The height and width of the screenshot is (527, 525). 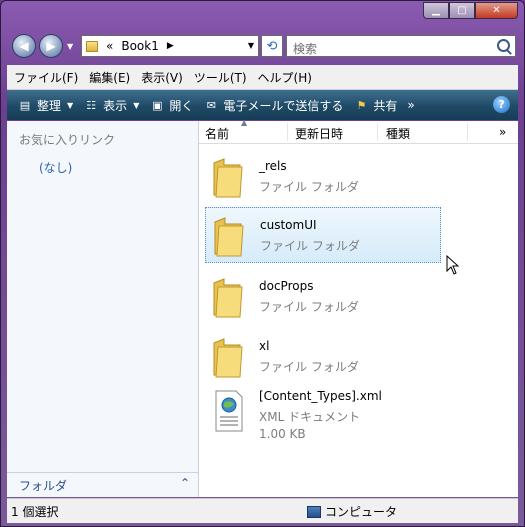 What do you see at coordinates (305, 49) in the screenshot?
I see `search-placeholder: 検索` at bounding box center [305, 49].